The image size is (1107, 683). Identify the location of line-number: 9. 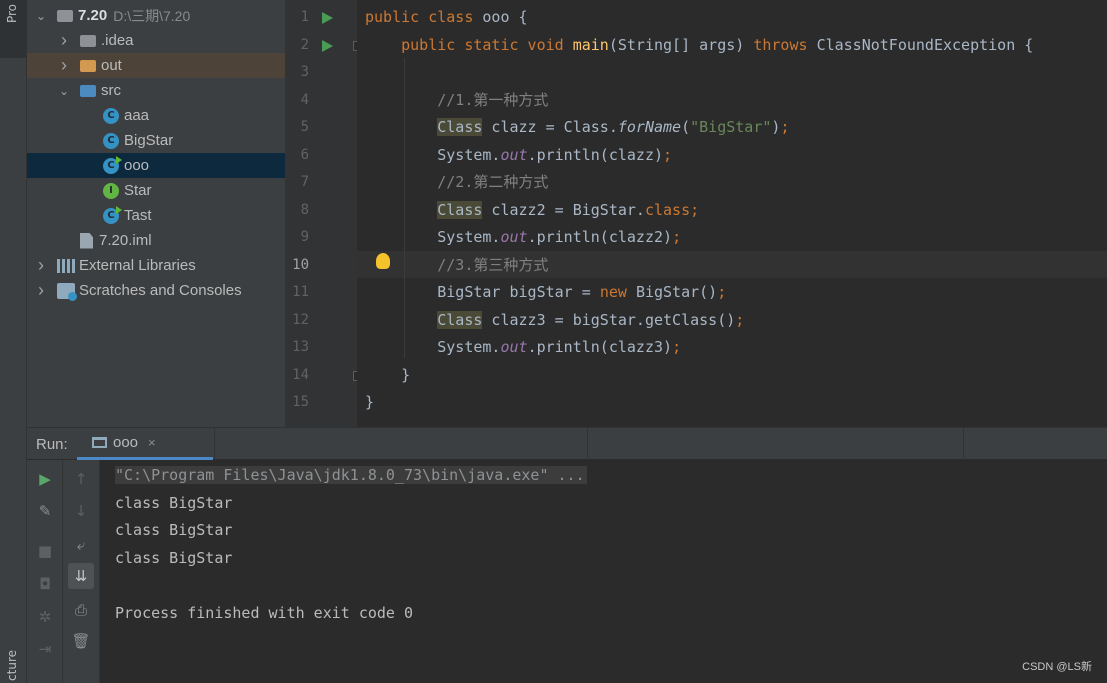
(304, 237).